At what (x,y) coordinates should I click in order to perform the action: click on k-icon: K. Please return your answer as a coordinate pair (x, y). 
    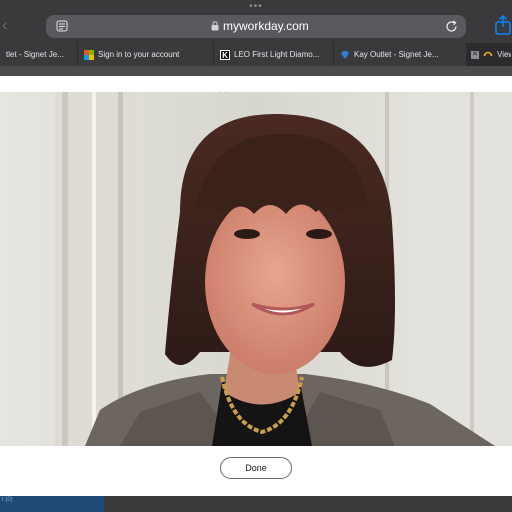
    Looking at the image, I should click on (225, 54).